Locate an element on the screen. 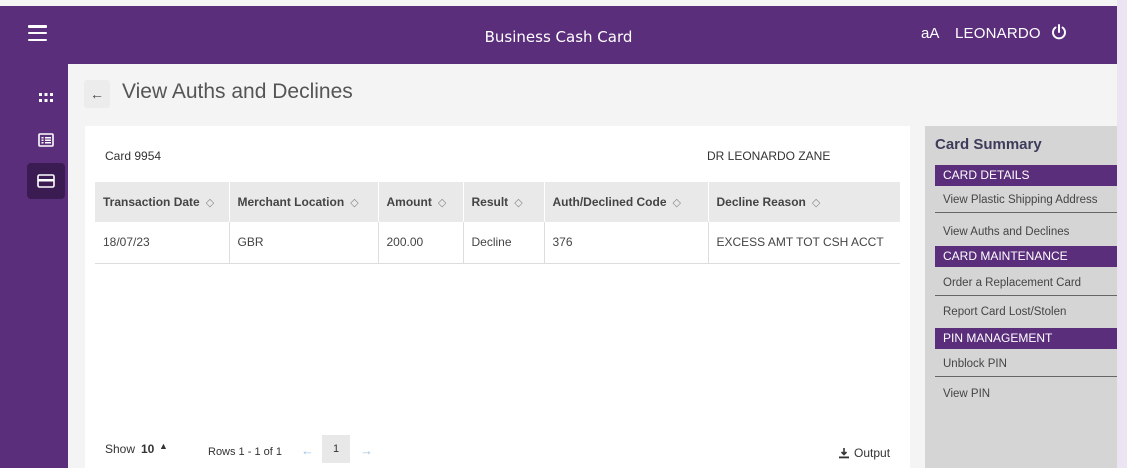  list-icon is located at coordinates (46, 140).